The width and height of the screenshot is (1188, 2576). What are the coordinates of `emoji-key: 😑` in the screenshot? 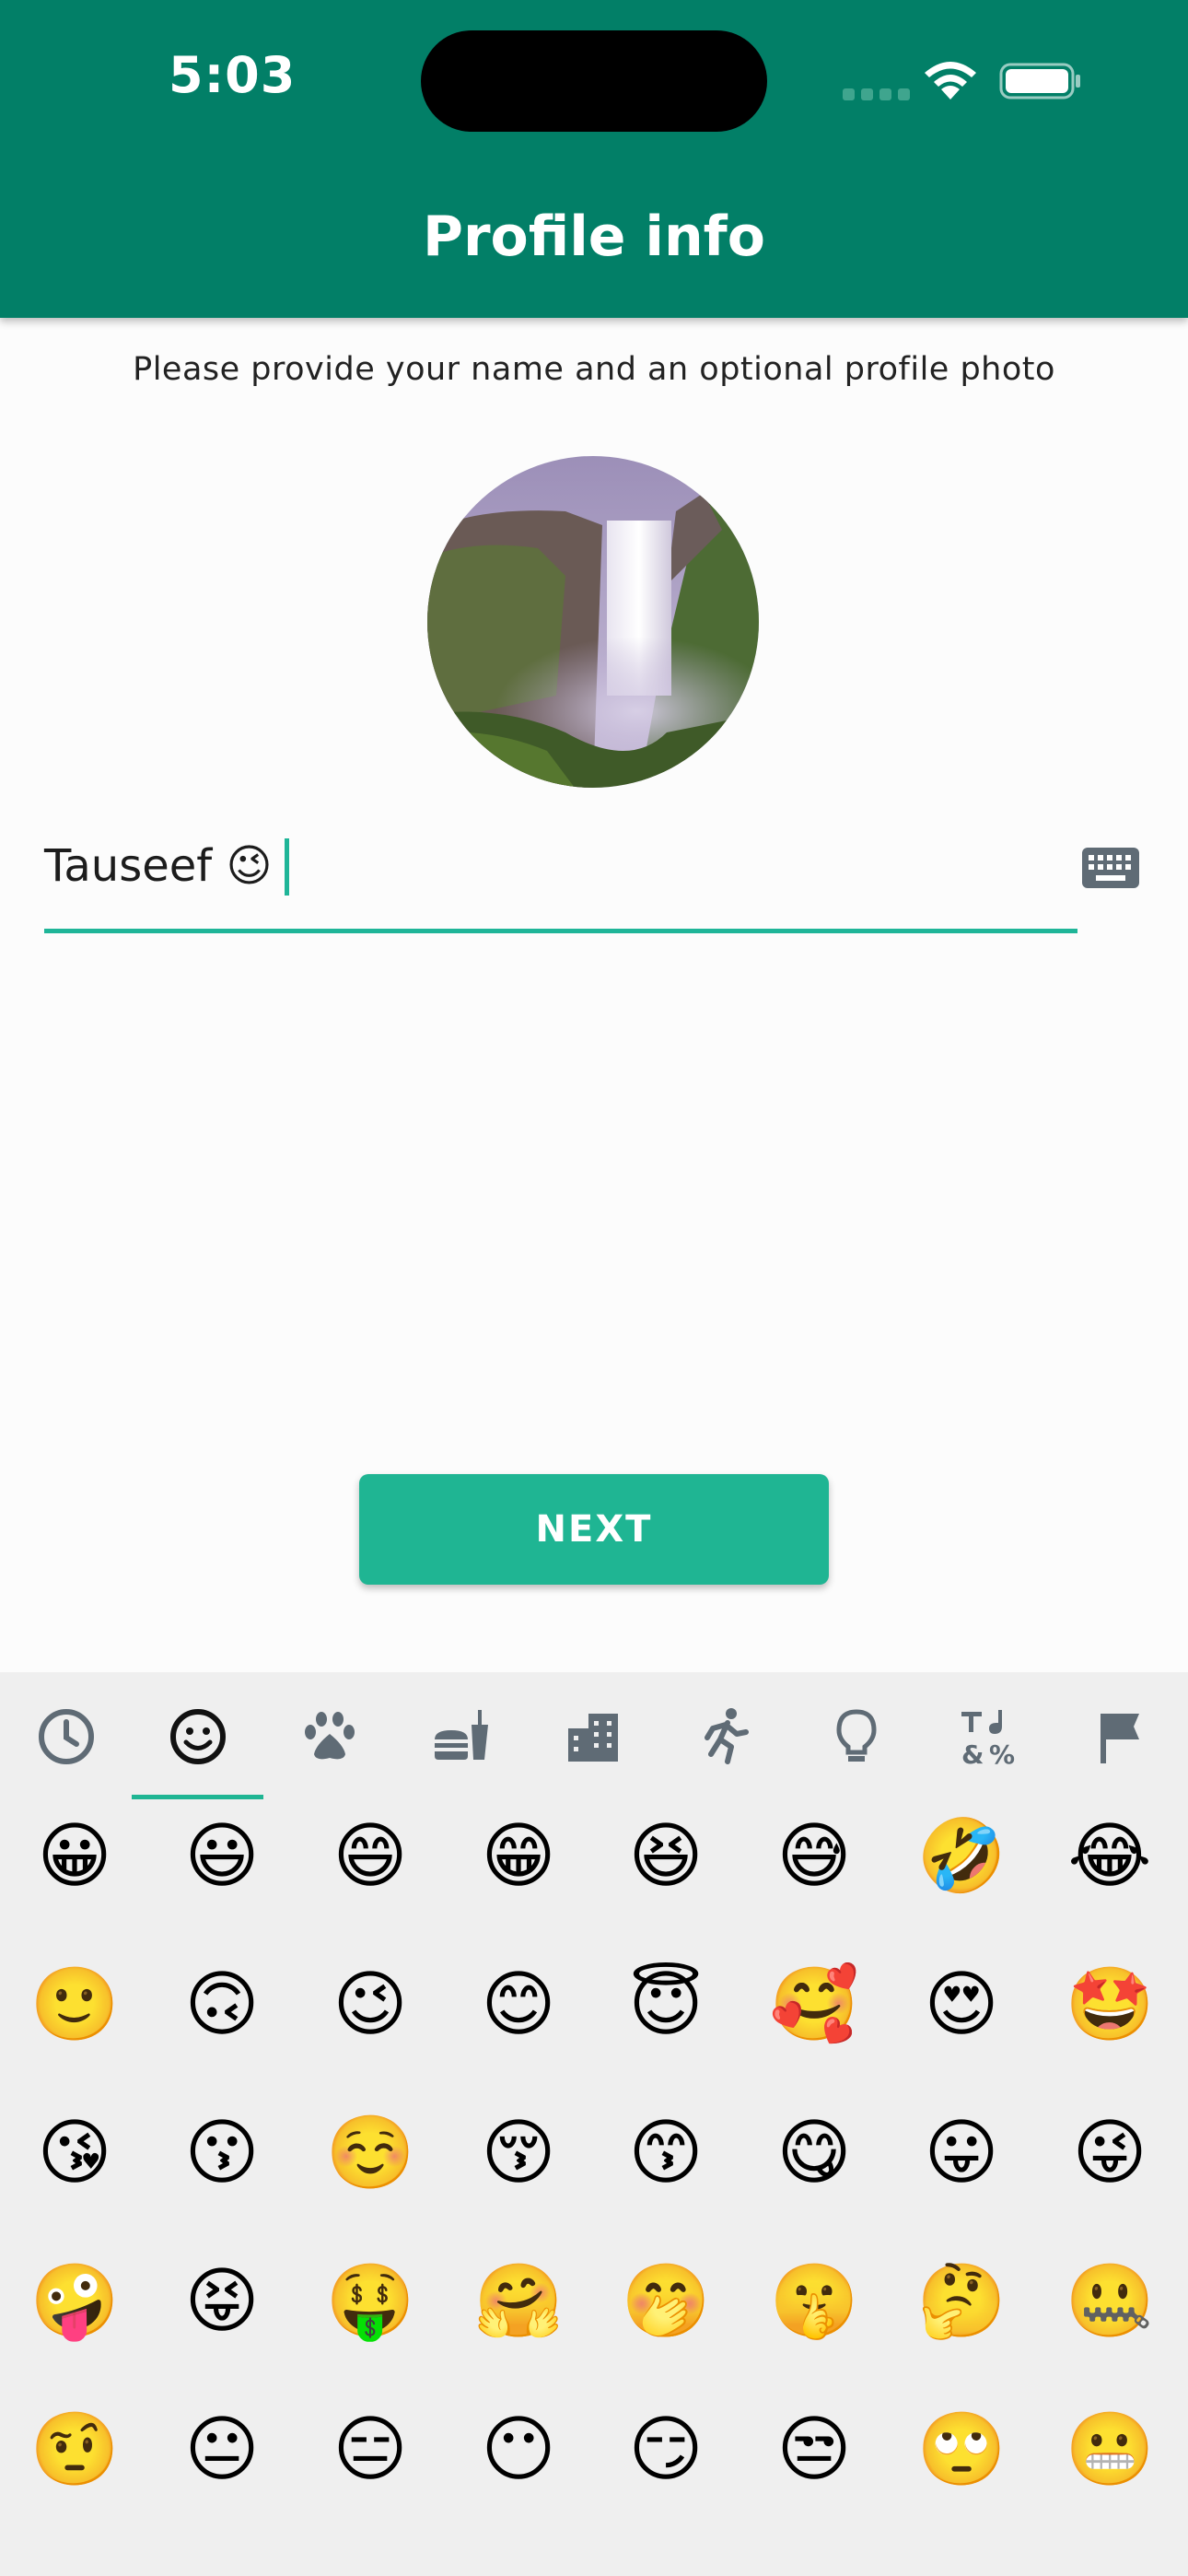 It's located at (370, 2450).